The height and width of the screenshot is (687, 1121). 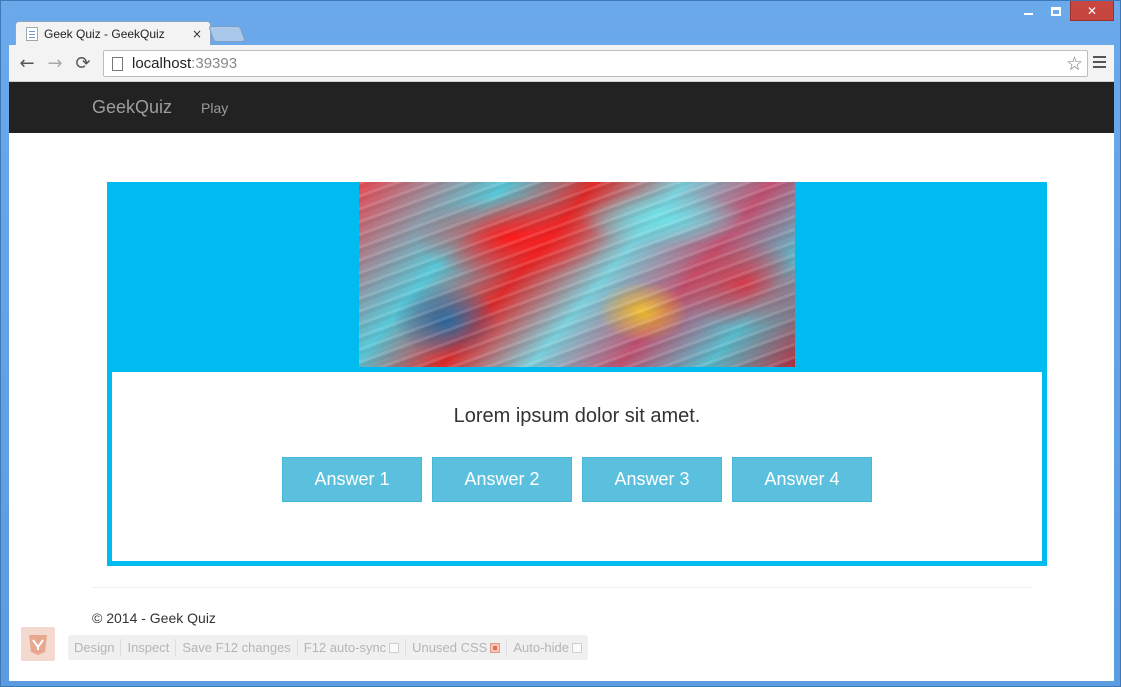 I want to click on page-icon, so click(x=117, y=63).